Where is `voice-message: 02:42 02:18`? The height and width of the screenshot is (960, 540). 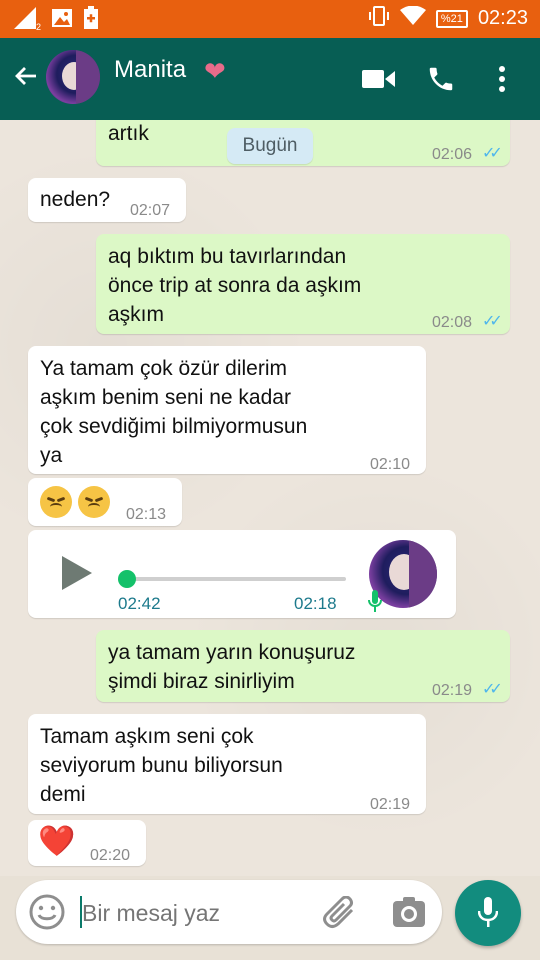 voice-message: 02:42 02:18 is located at coordinates (242, 574).